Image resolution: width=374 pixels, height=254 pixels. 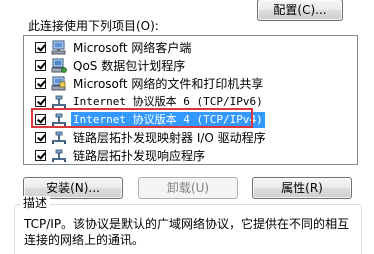 What do you see at coordinates (93, 26) in the screenshot?
I see `connection-items-label: 此连接使用下列项目(O):` at bounding box center [93, 26].